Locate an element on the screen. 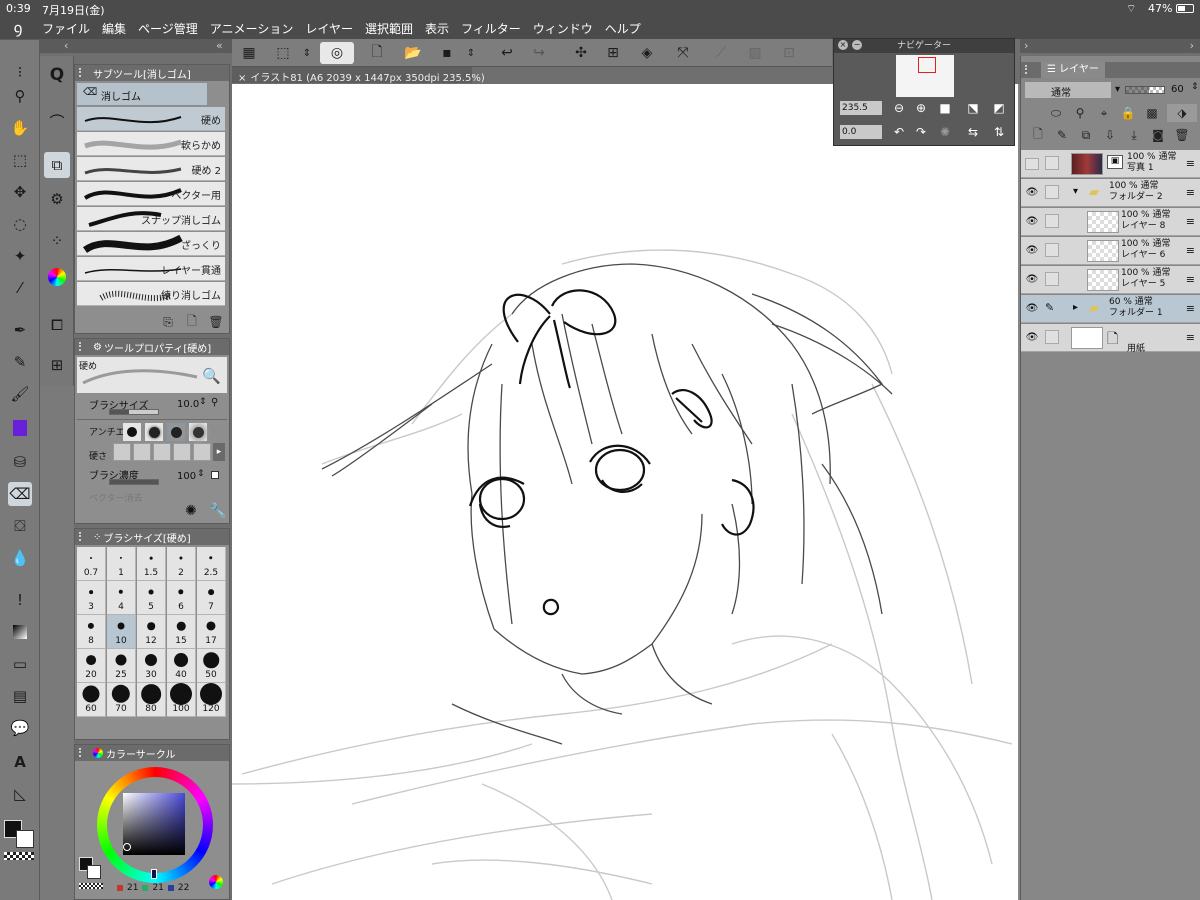 This screenshot has height=900, width=1200. brush-size-cell: 17 is located at coordinates (211, 632).